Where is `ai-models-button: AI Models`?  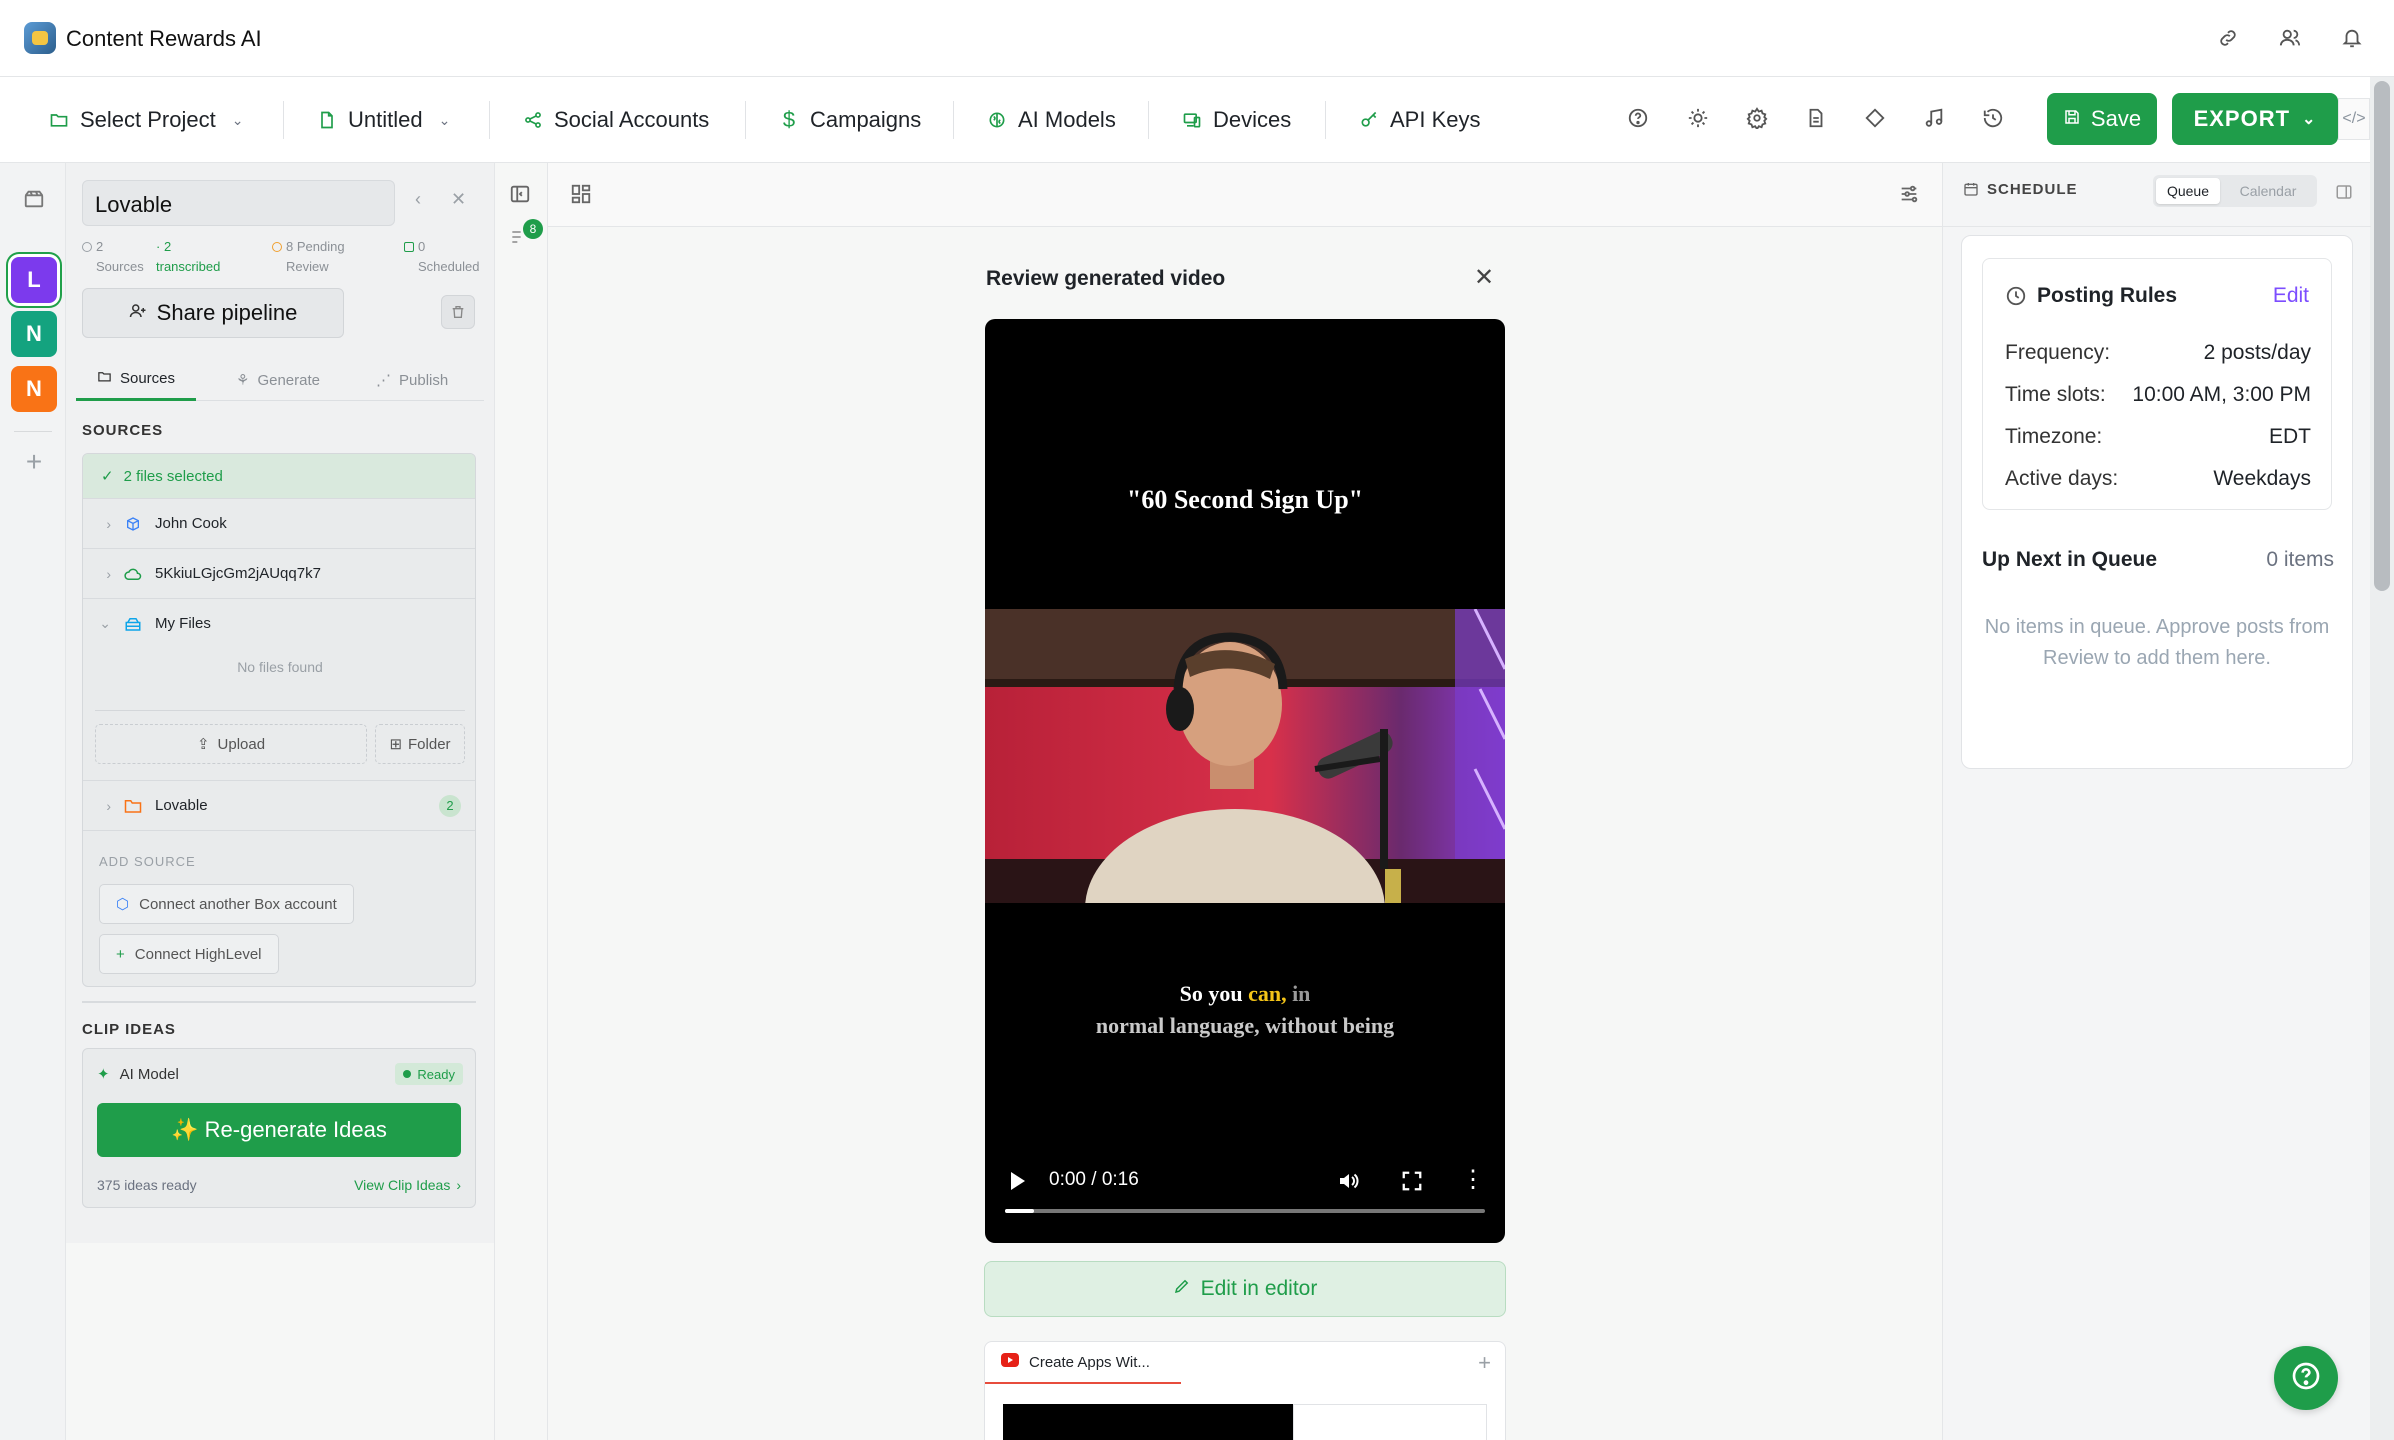 ai-models-button: AI Models is located at coordinates (1051, 120).